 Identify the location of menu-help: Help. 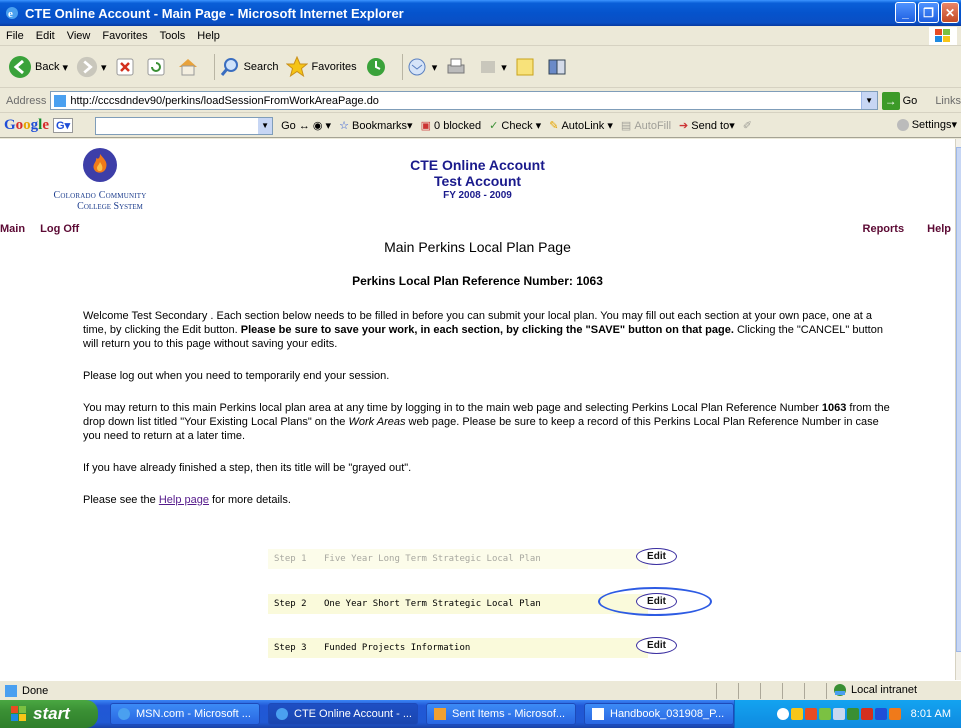
(208, 36).